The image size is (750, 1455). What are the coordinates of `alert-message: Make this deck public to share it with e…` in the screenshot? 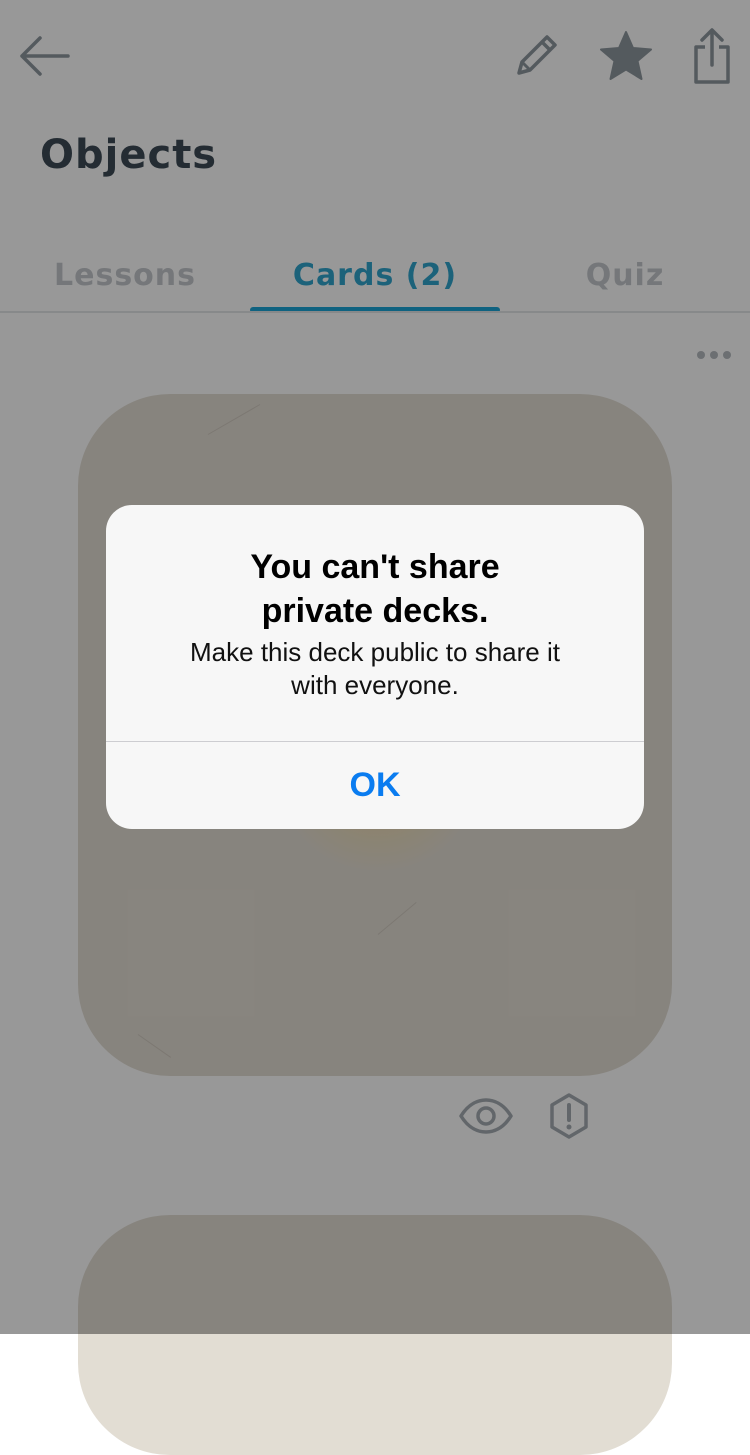 It's located at (375, 669).